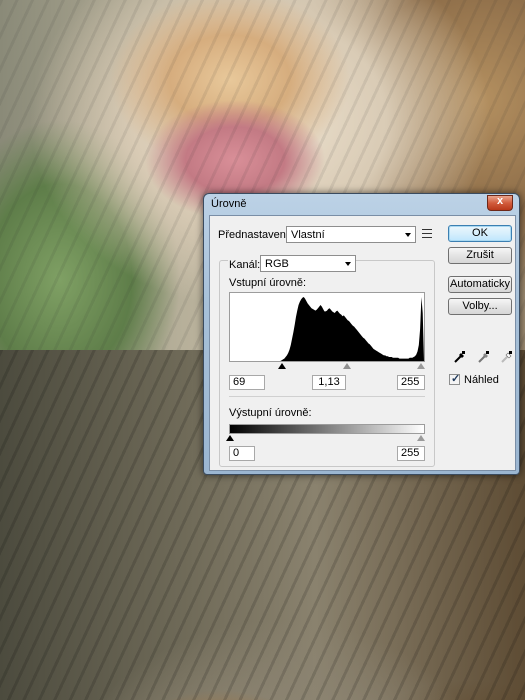 The width and height of the screenshot is (525, 700). I want to click on preset-value: Vlastní, so click(308, 235).